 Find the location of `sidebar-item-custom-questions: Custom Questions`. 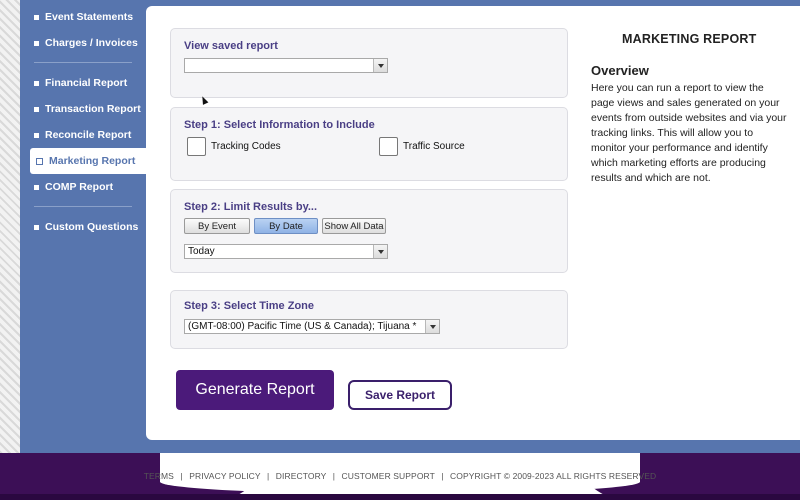

sidebar-item-custom-questions: Custom Questions is located at coordinates (83, 227).